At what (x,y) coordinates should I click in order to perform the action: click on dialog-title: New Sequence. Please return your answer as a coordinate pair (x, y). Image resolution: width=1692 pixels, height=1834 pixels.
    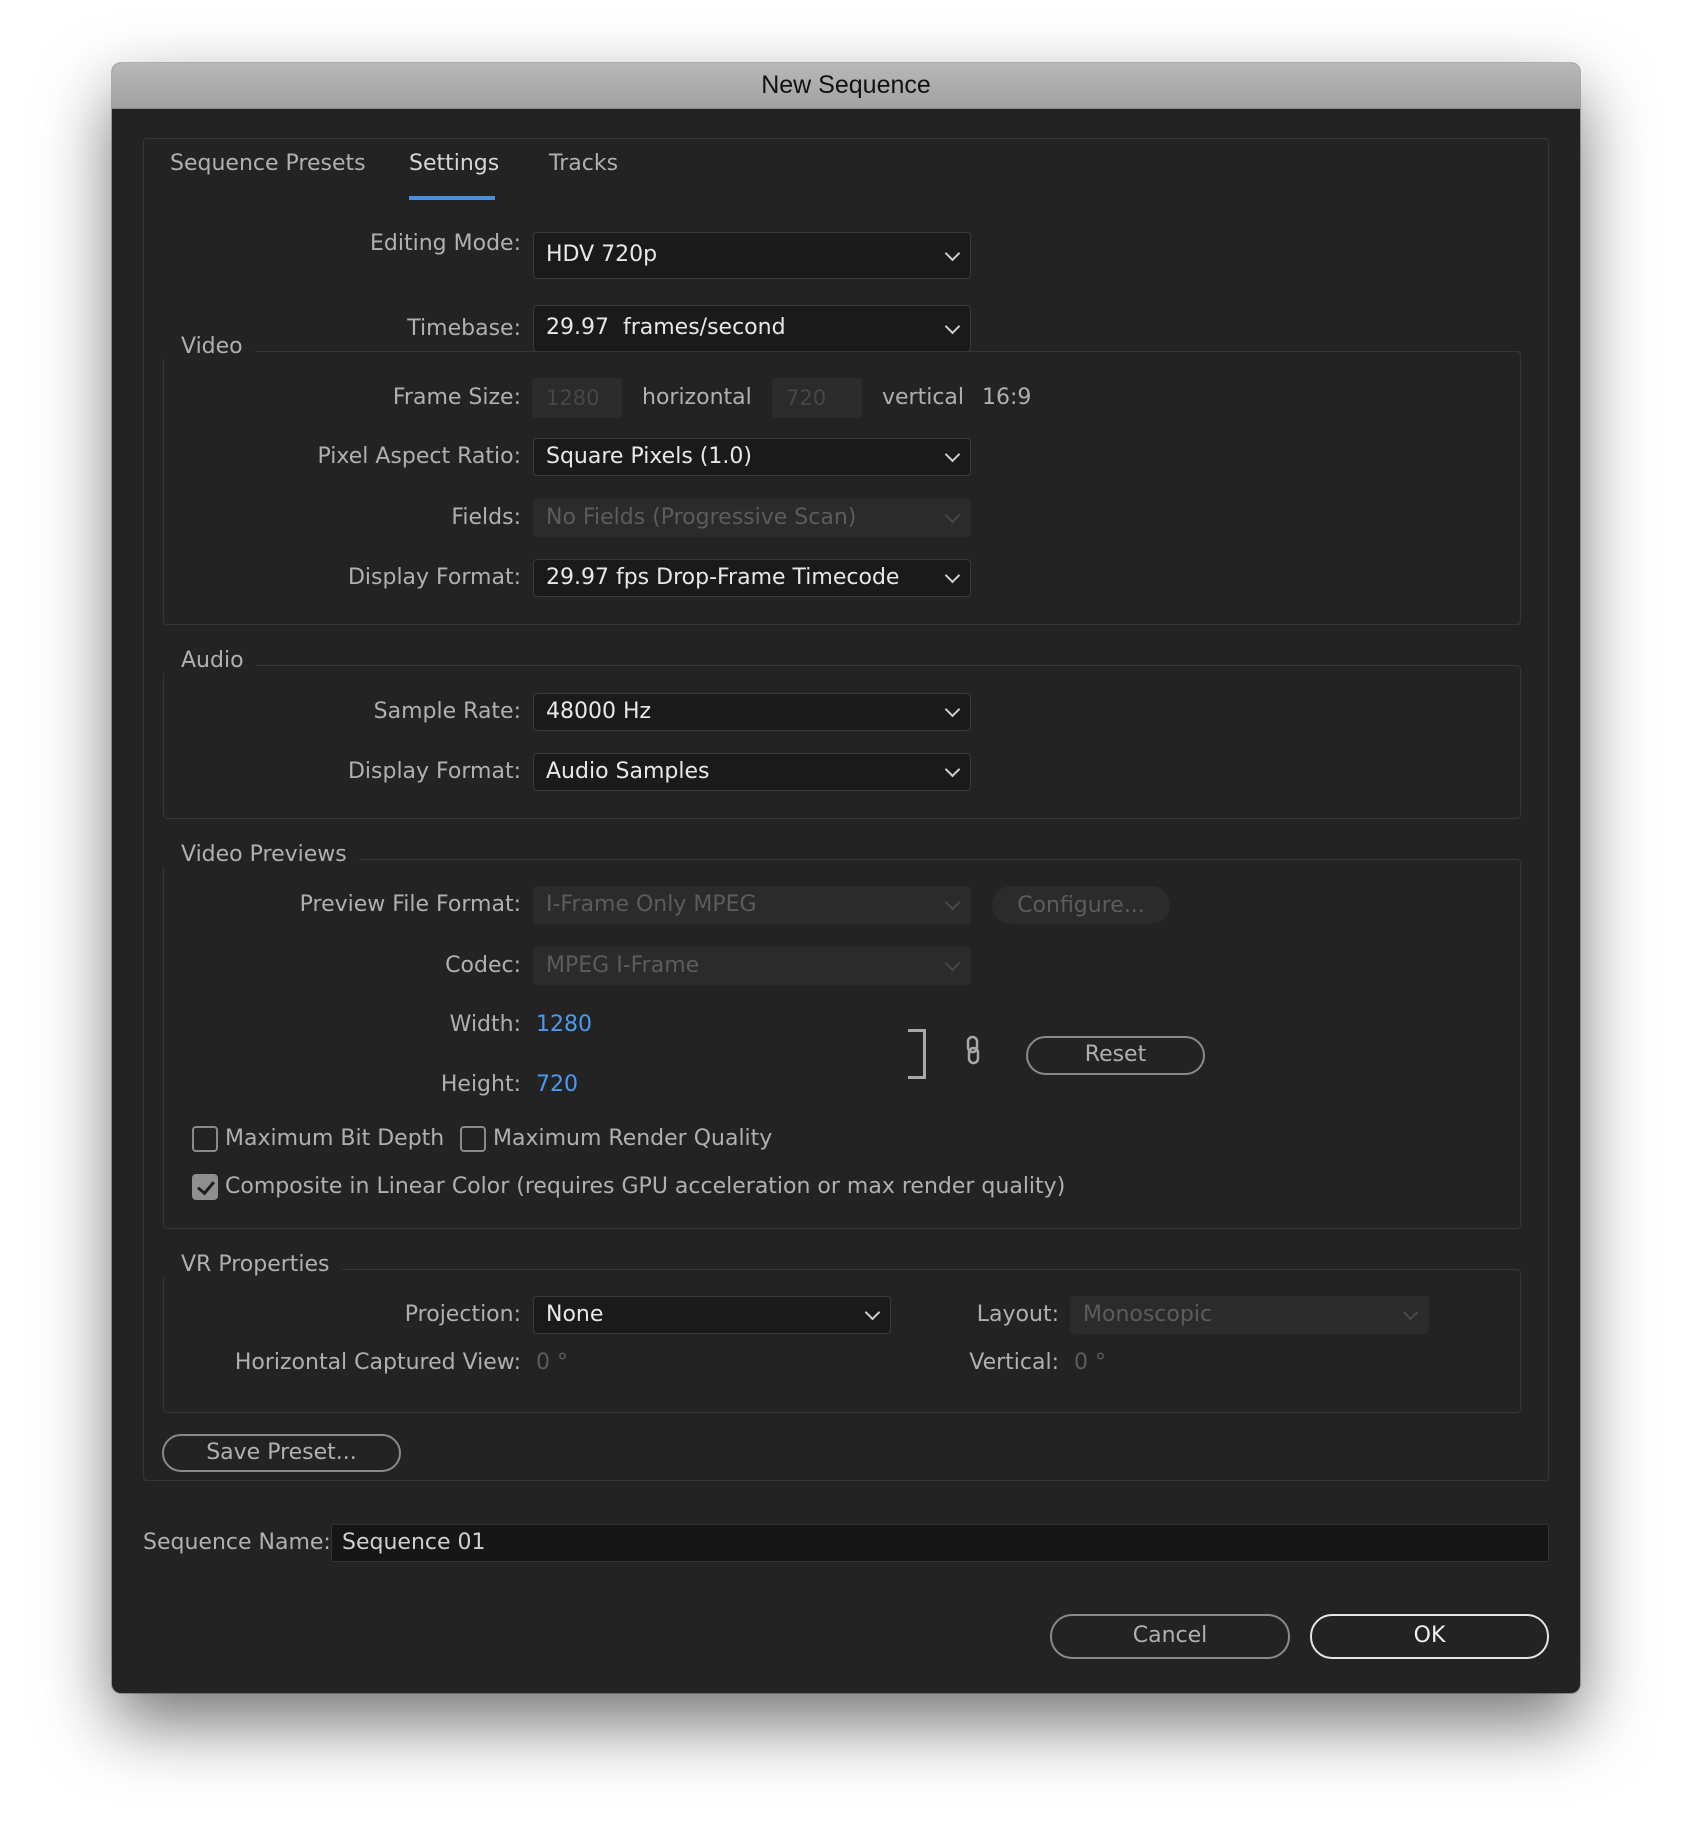
    Looking at the image, I should click on (846, 86).